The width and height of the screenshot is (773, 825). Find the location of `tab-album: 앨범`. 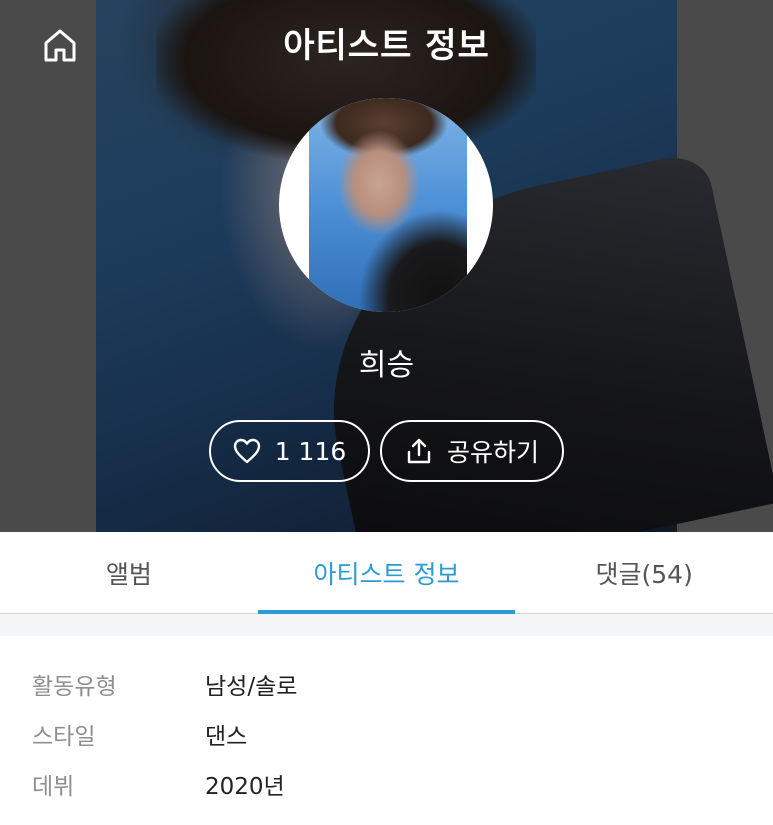

tab-album: 앨범 is located at coordinates (129, 572).